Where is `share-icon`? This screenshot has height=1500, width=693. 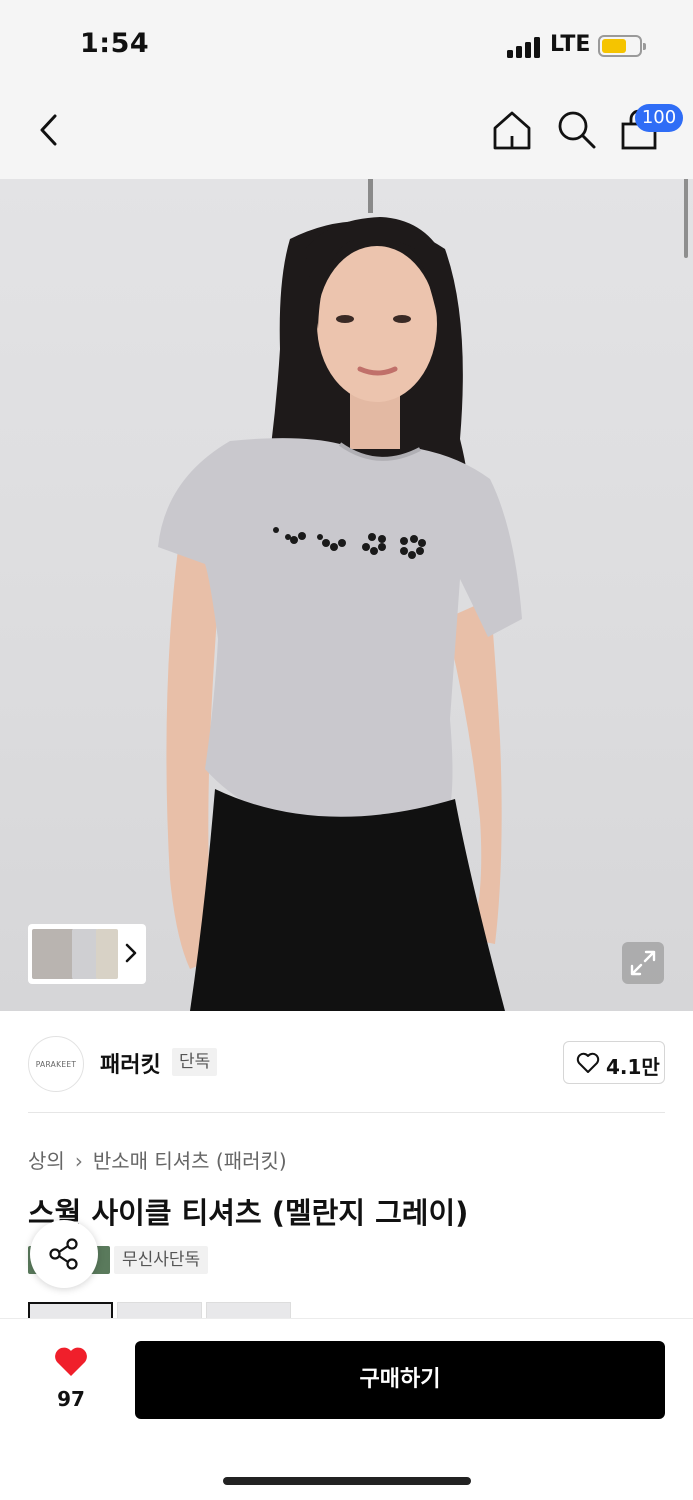 share-icon is located at coordinates (63, 1254).